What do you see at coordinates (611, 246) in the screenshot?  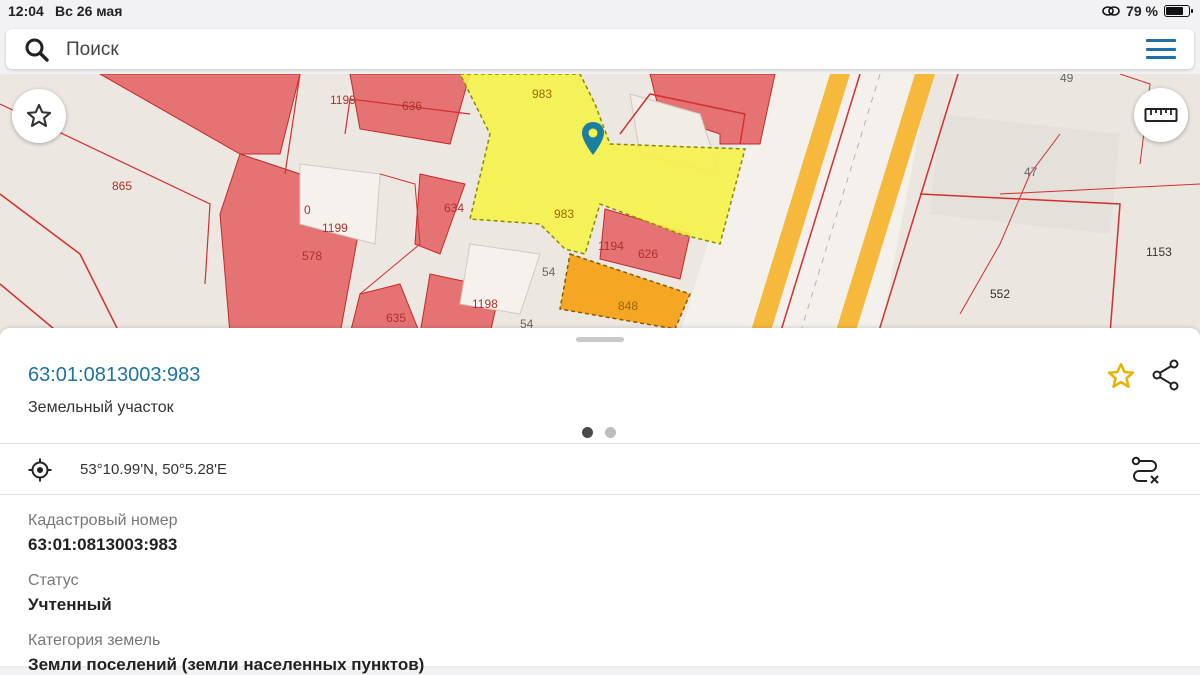 I see `parcel-label: 1194` at bounding box center [611, 246].